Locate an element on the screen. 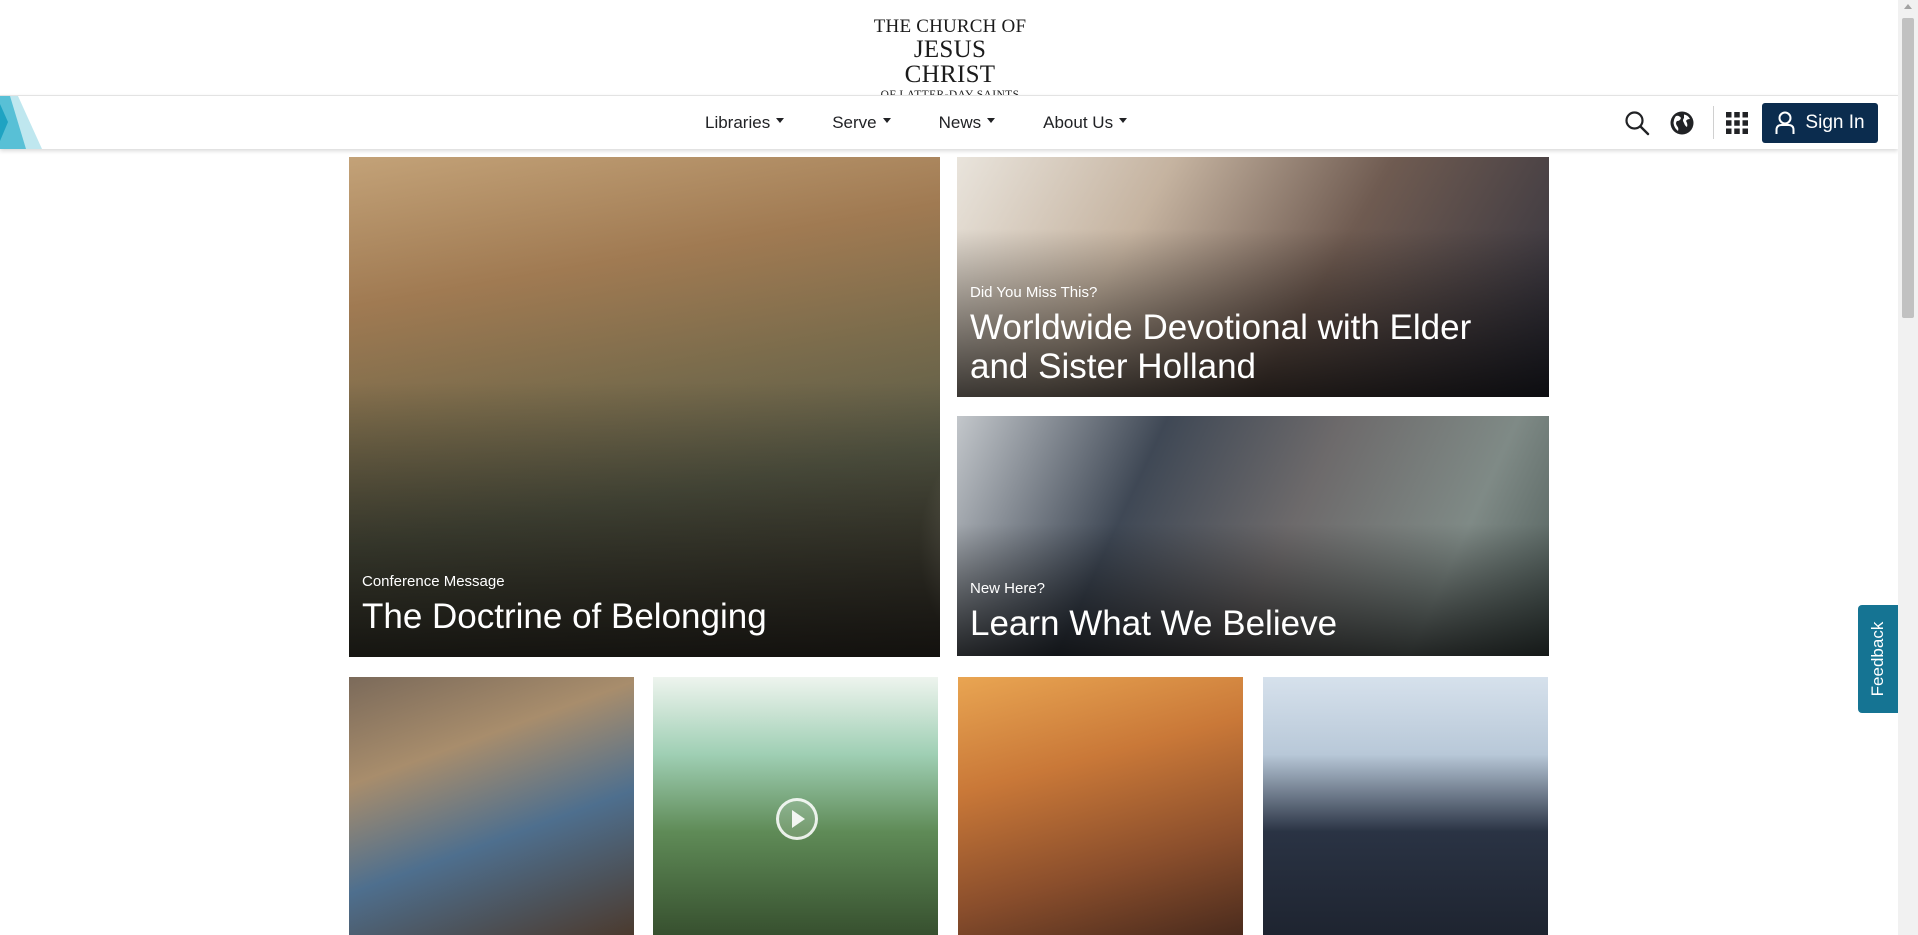  scroll-up-arrow-icon is located at coordinates (1908, 6).